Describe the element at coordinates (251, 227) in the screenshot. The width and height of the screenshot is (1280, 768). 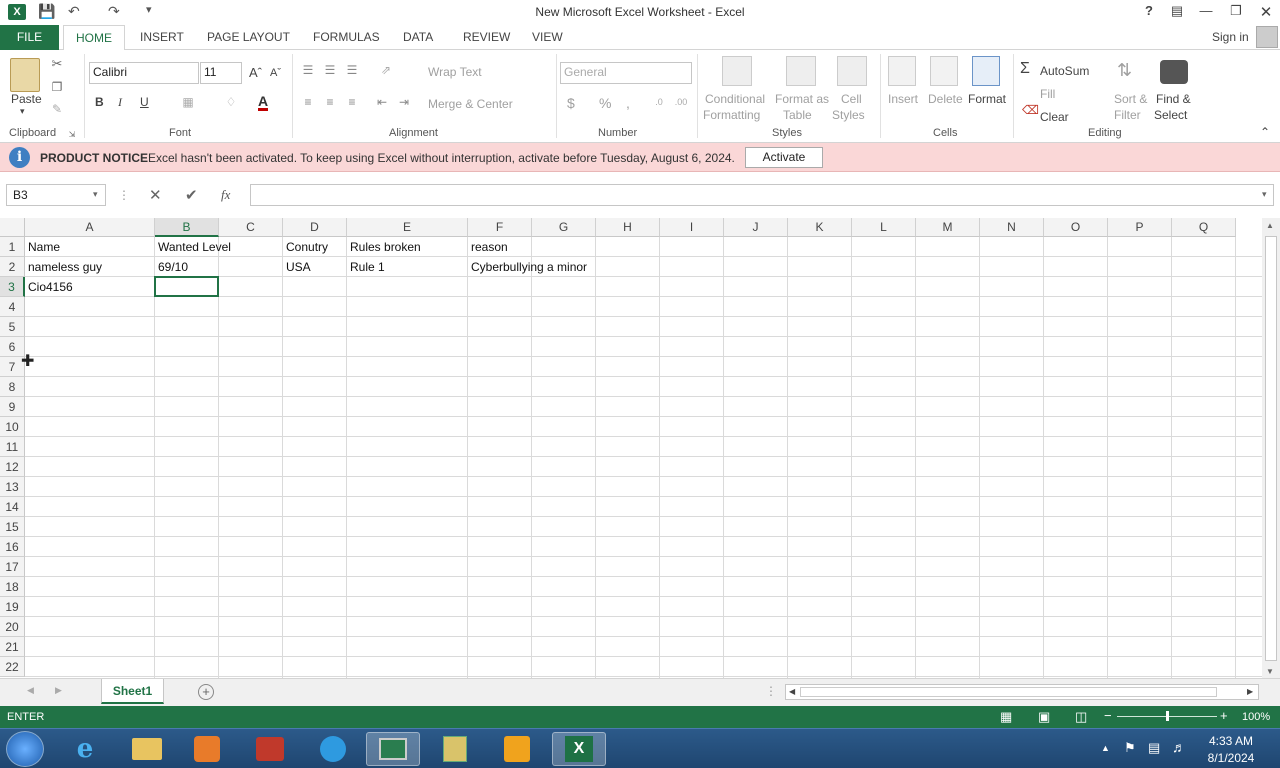
I see `column-header-c: C` at that location.